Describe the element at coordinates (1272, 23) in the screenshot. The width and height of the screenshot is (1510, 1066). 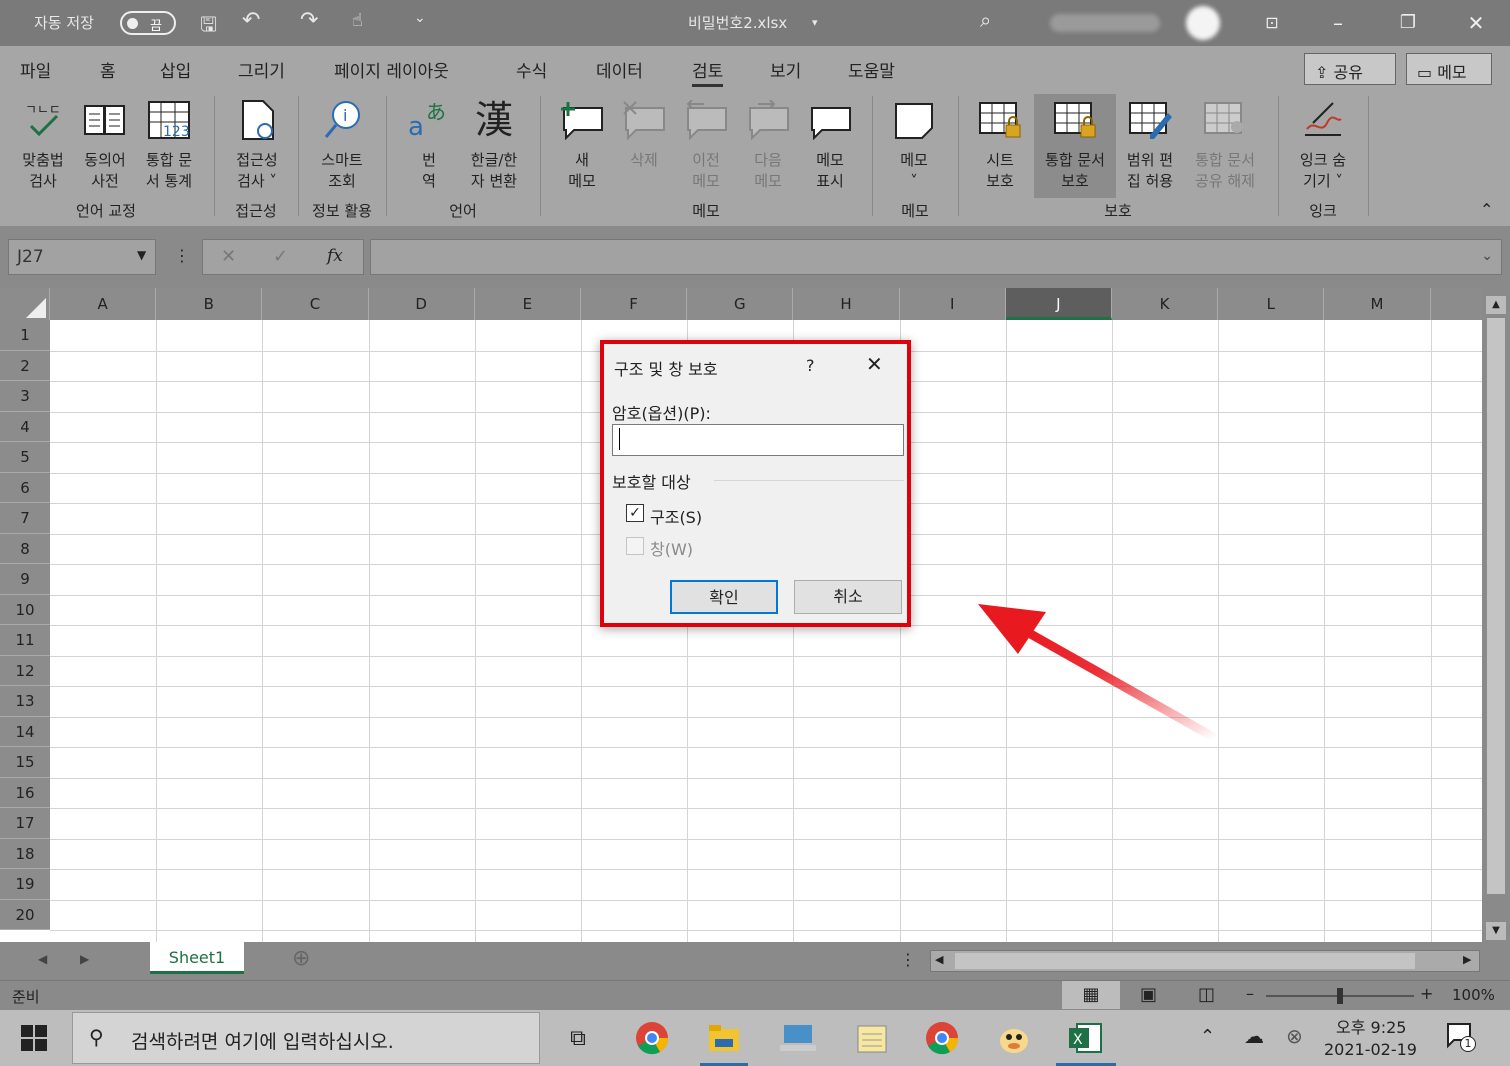
I see `ribbon-display-icon: ⊡` at that location.